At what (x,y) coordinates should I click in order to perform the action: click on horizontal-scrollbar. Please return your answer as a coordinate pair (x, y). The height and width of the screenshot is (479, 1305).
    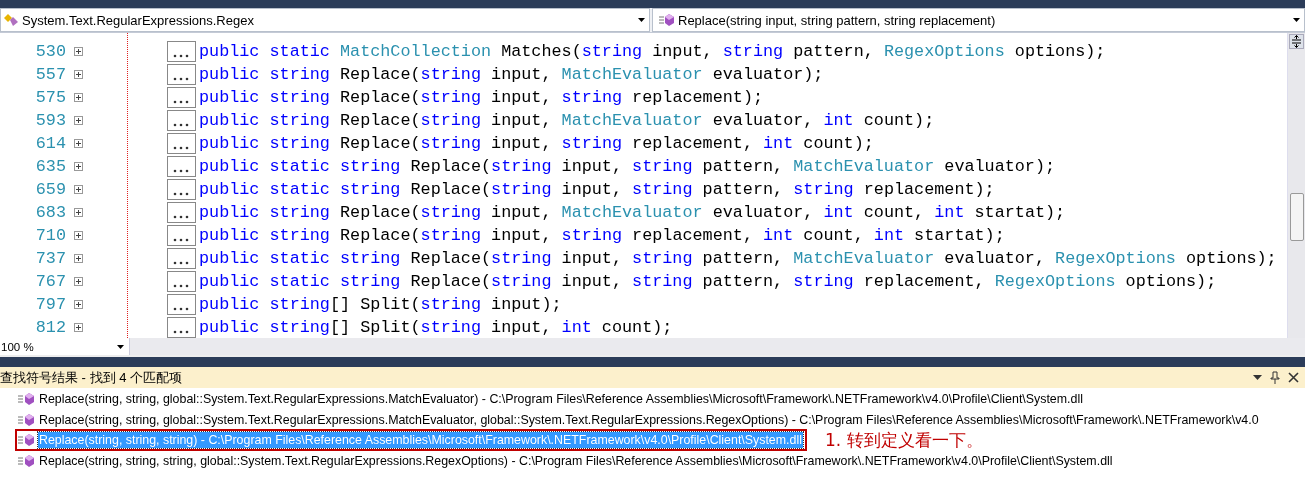
    Looking at the image, I should click on (717, 346).